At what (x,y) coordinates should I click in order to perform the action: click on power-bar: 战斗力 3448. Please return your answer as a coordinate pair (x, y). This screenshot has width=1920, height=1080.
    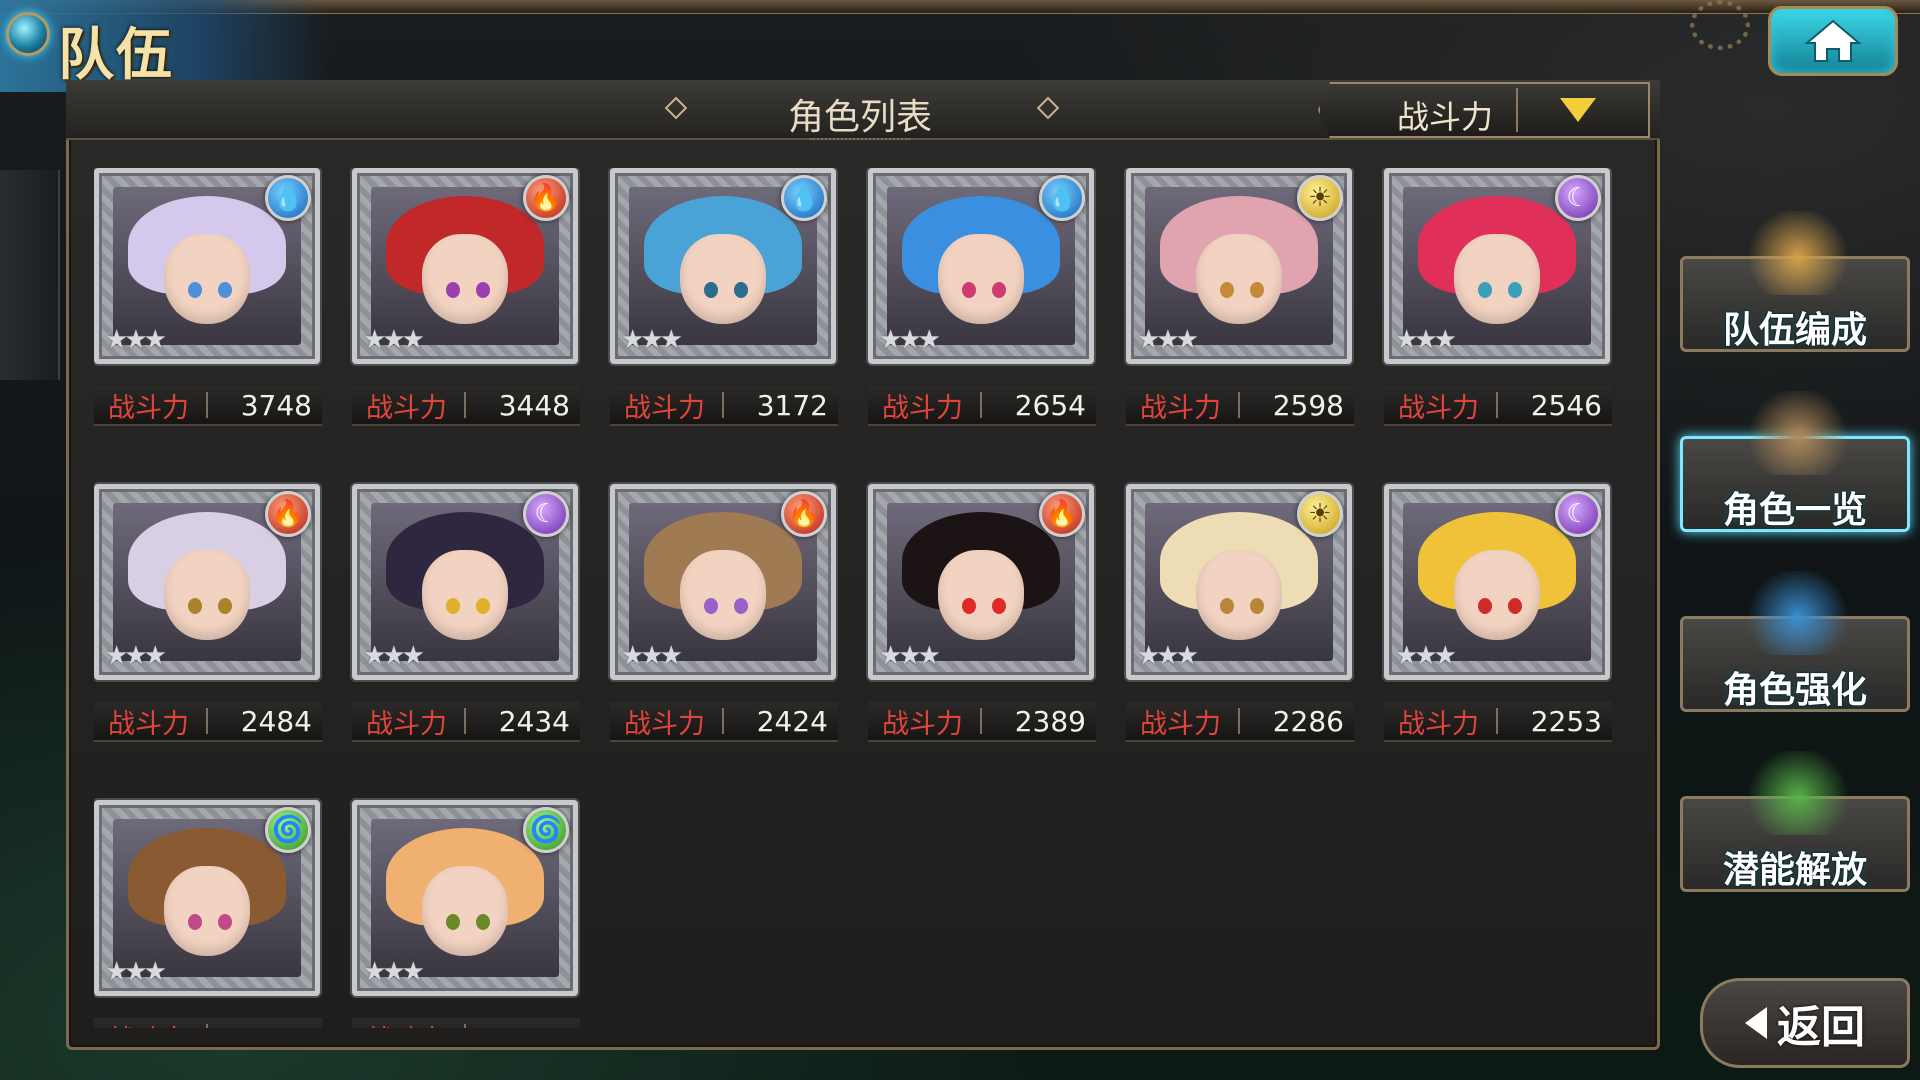
    Looking at the image, I should click on (466, 406).